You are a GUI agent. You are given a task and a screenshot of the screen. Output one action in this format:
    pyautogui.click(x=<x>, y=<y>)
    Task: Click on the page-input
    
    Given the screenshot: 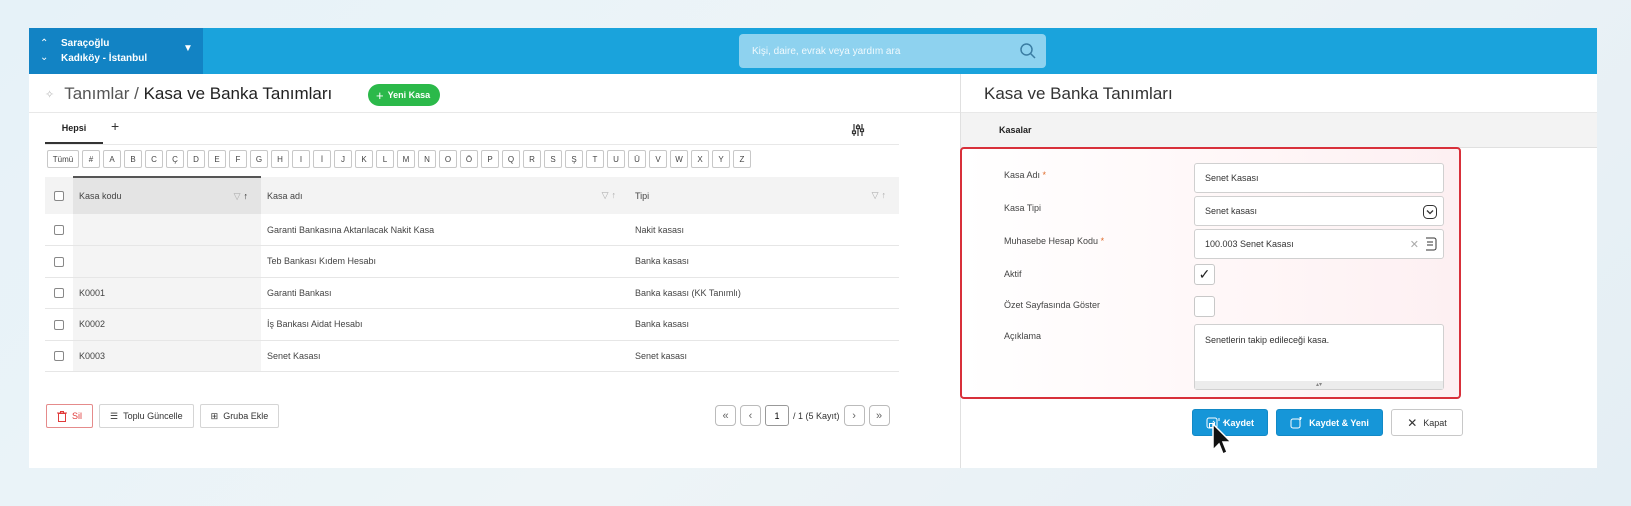 What is the action you would take?
    pyautogui.click(x=777, y=415)
    